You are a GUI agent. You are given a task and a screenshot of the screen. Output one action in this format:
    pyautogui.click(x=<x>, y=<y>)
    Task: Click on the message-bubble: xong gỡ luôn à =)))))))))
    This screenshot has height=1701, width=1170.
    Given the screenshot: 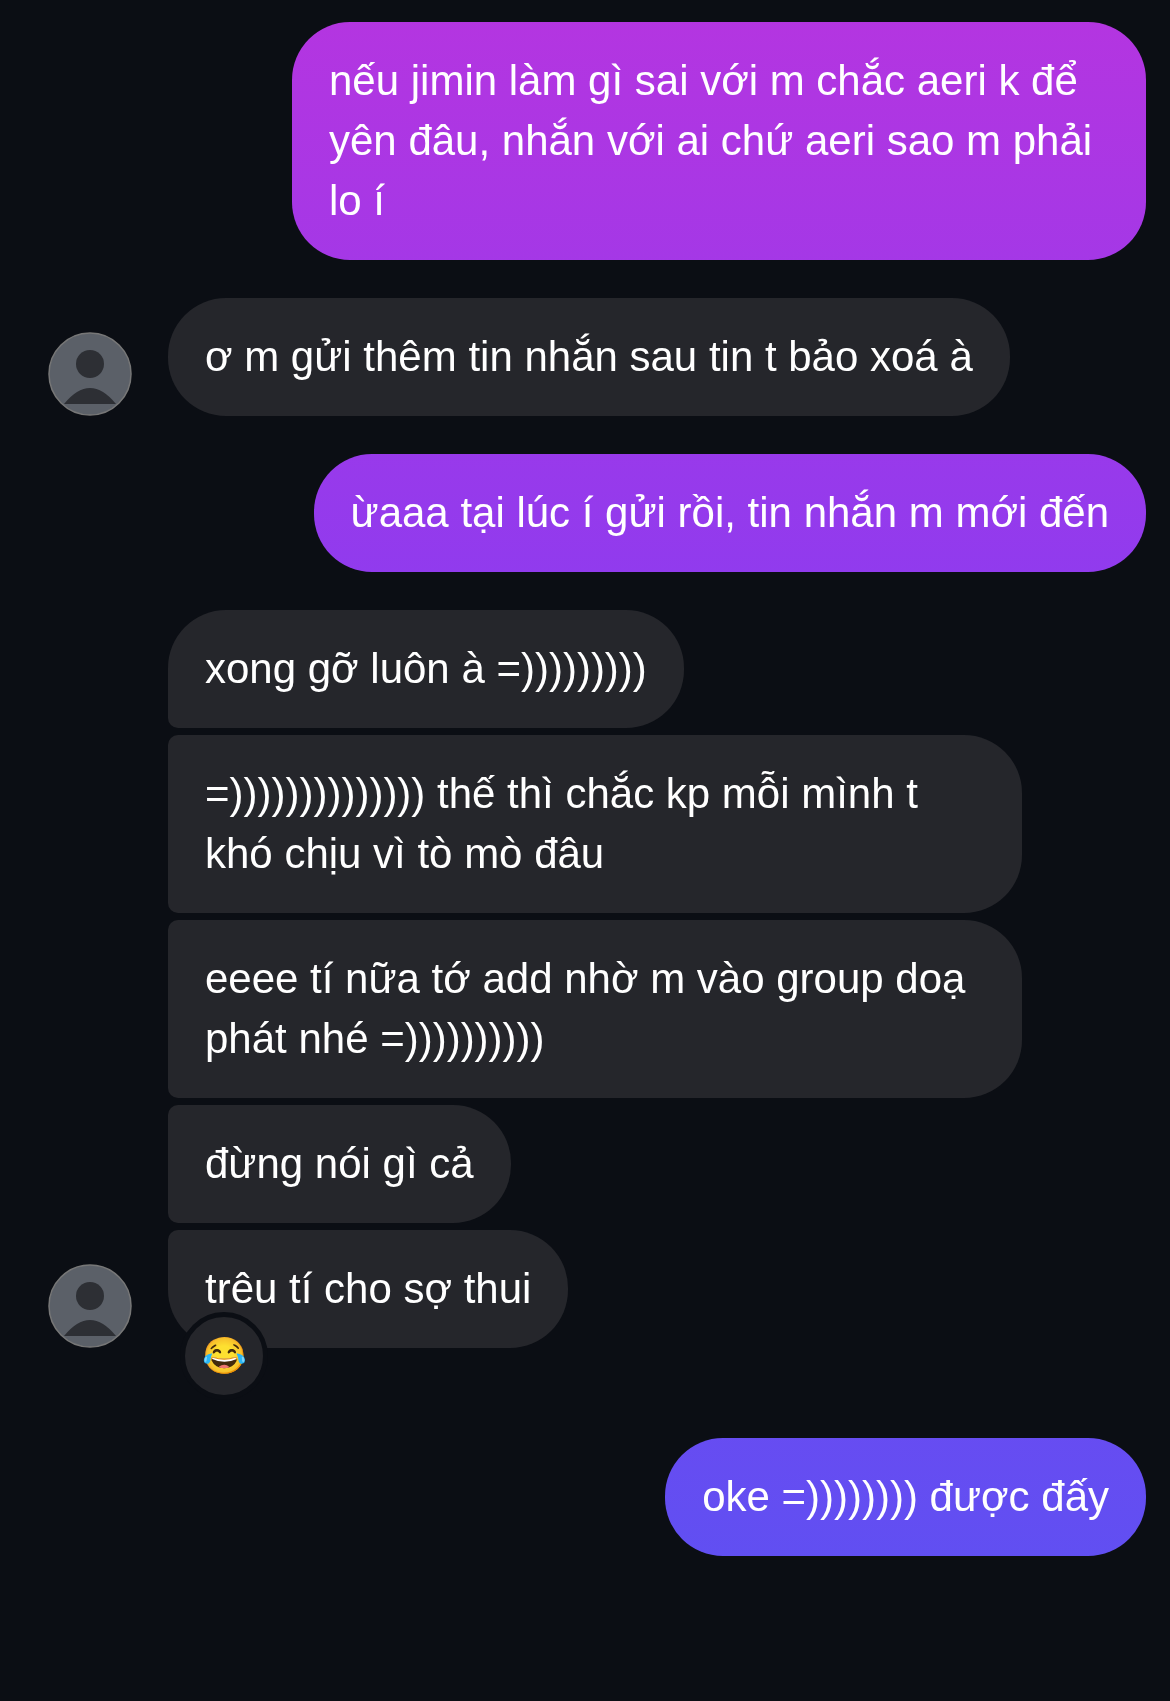 What is the action you would take?
    pyautogui.click(x=426, y=669)
    